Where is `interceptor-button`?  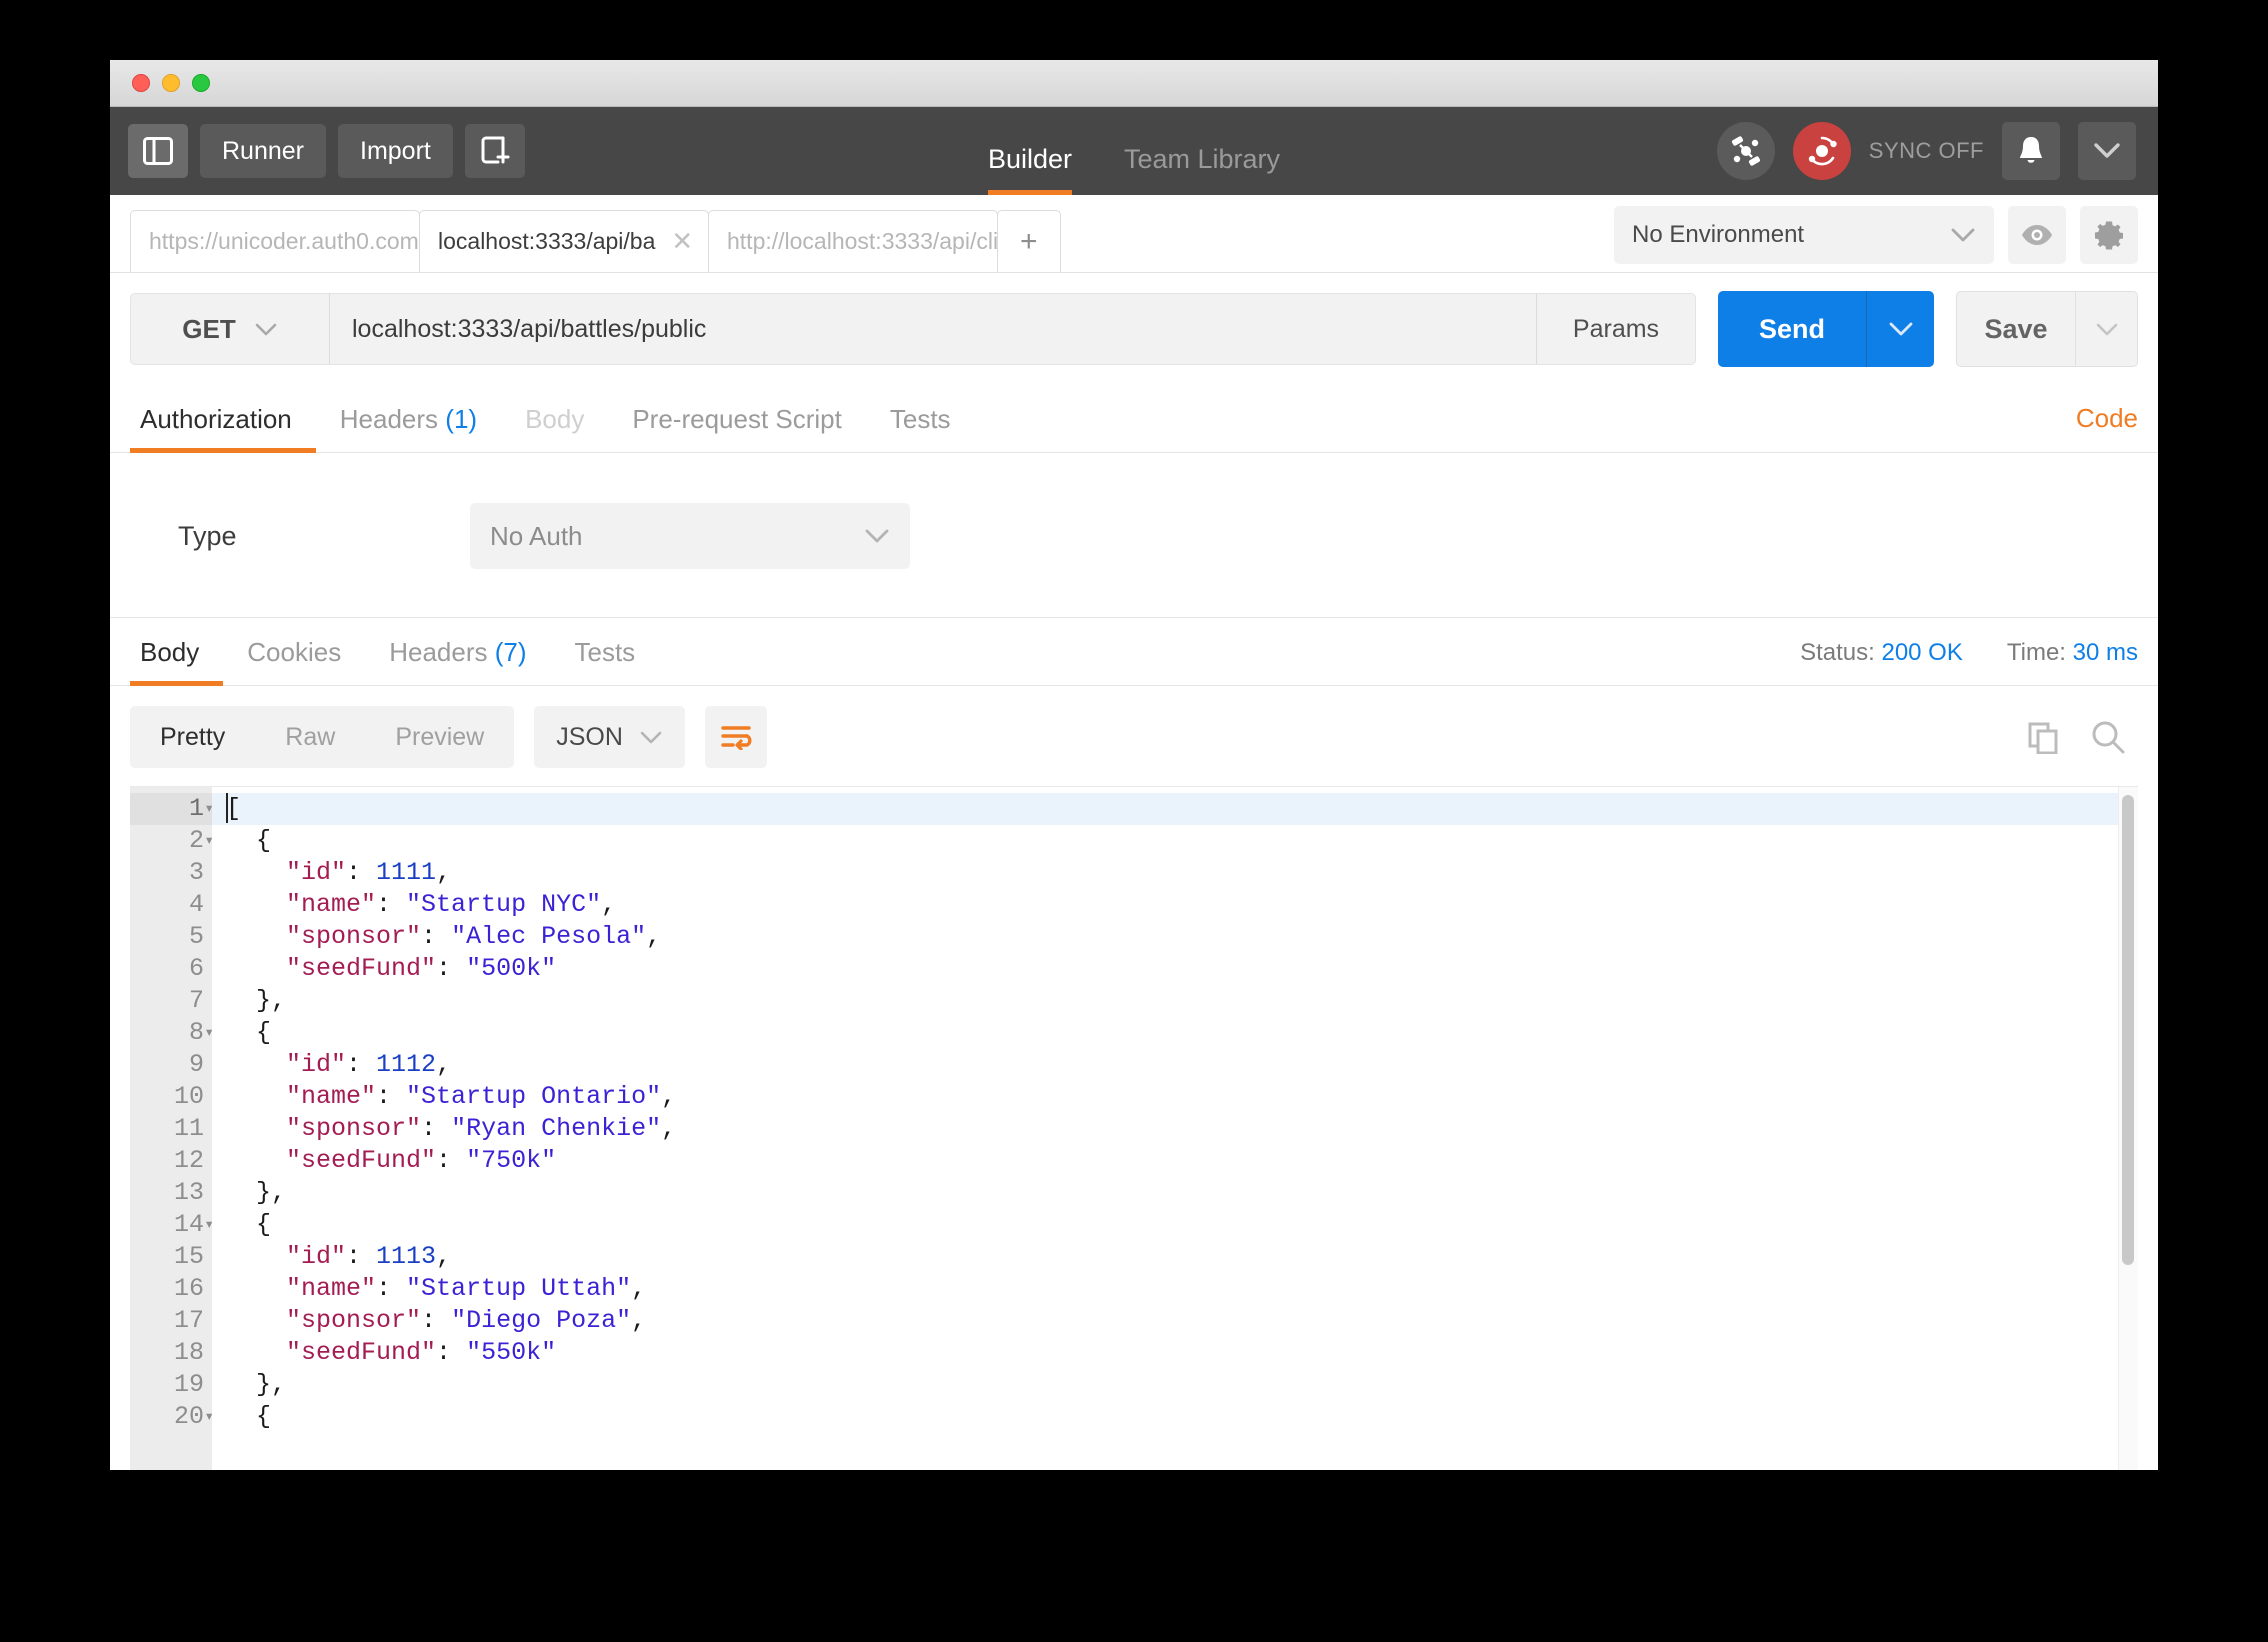
interceptor-button is located at coordinates (1745, 151).